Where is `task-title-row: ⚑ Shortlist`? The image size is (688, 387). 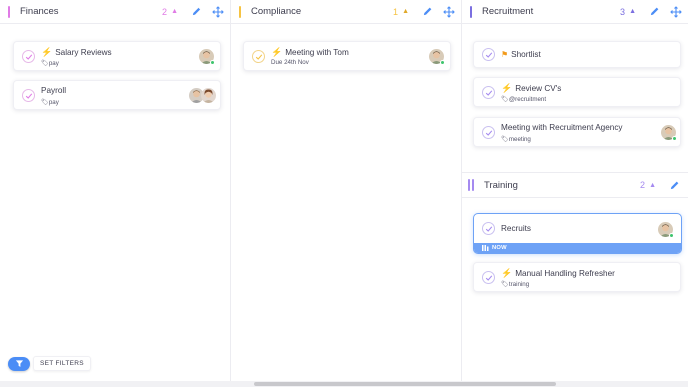
task-title-row: ⚑ Shortlist is located at coordinates (521, 54).